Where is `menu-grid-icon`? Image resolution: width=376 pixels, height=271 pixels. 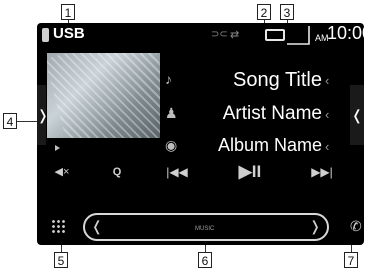 menu-grid-icon is located at coordinates (59, 227).